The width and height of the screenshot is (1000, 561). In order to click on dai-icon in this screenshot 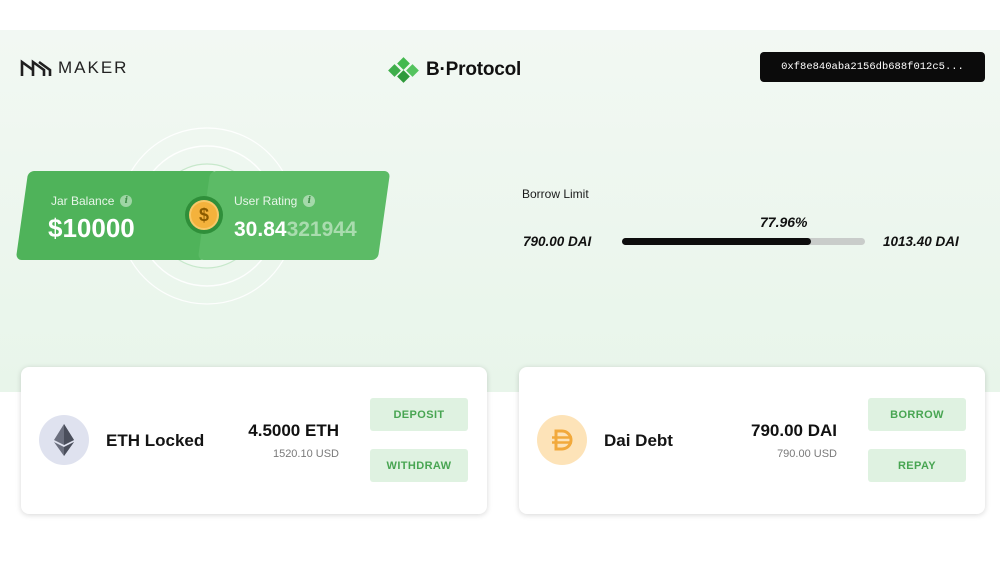, I will do `click(562, 440)`.